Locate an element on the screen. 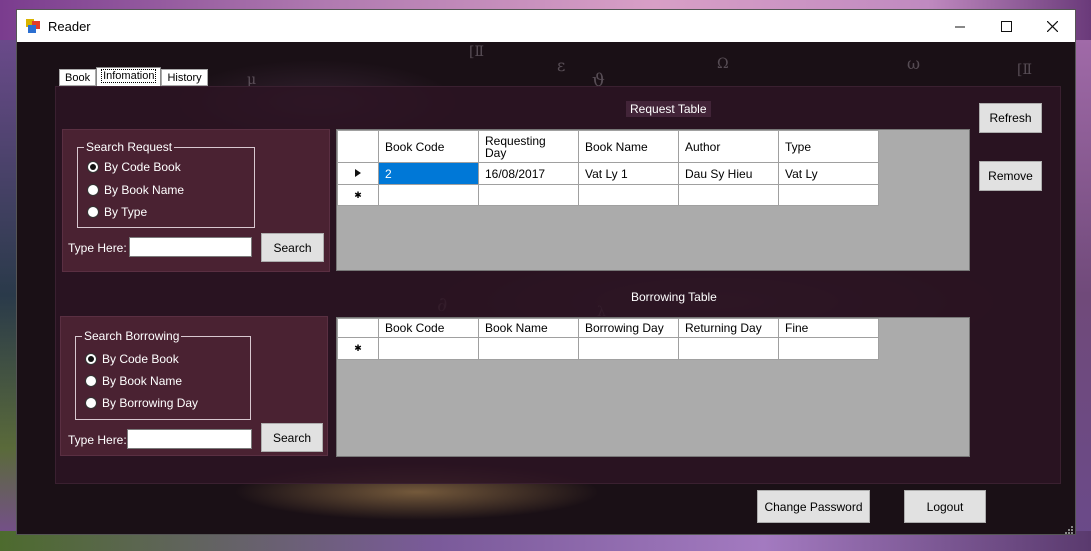 Image resolution: width=1091 pixels, height=551 pixels. search-request-input is located at coordinates (190, 247).